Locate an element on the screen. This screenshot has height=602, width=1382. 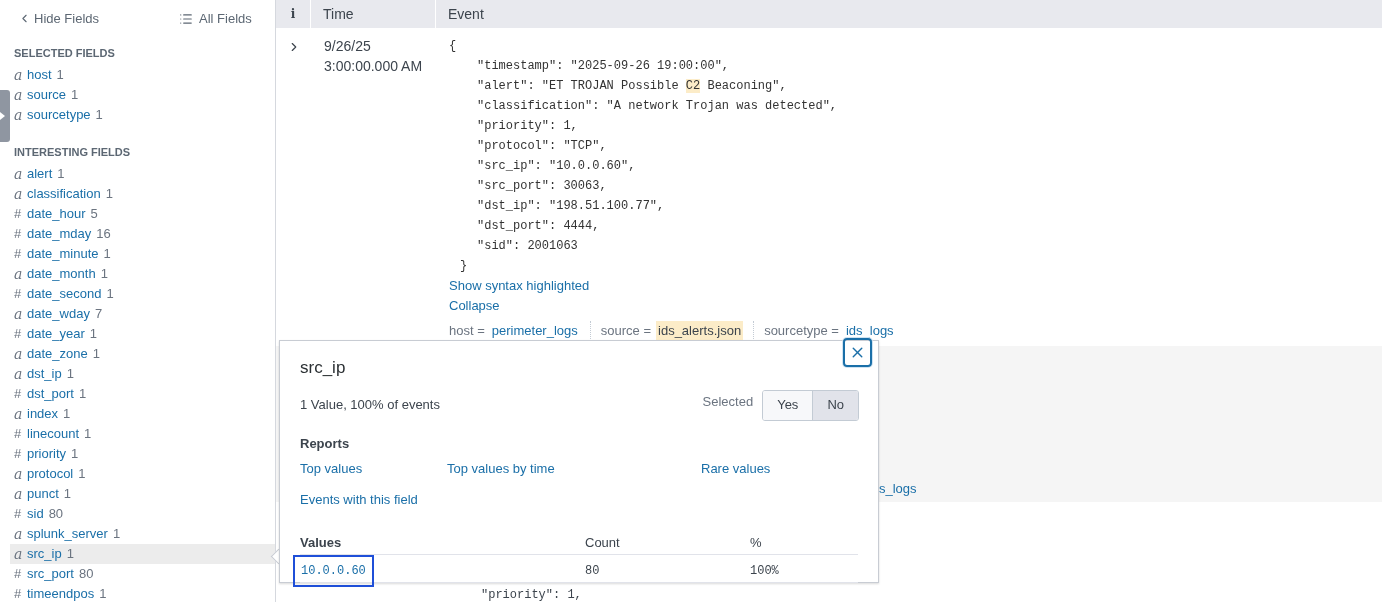
field-item: a protocol 1 is located at coordinates (142, 474).